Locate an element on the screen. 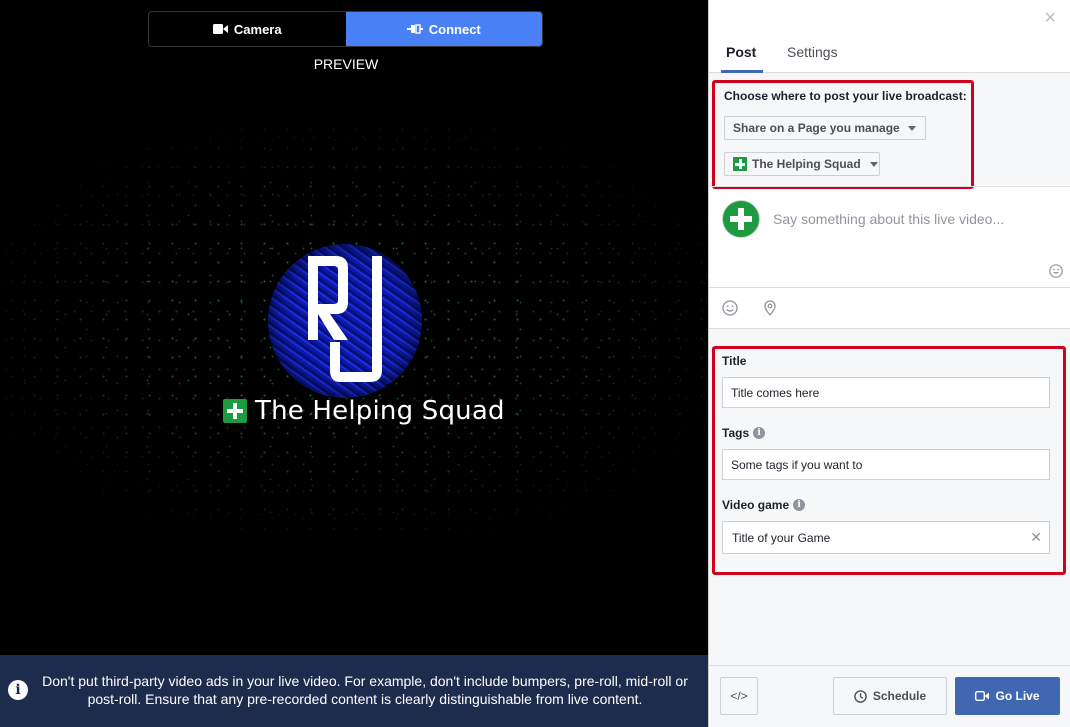 The width and height of the screenshot is (1070, 727). brand-name: The Helping Squad is located at coordinates (380, 411).